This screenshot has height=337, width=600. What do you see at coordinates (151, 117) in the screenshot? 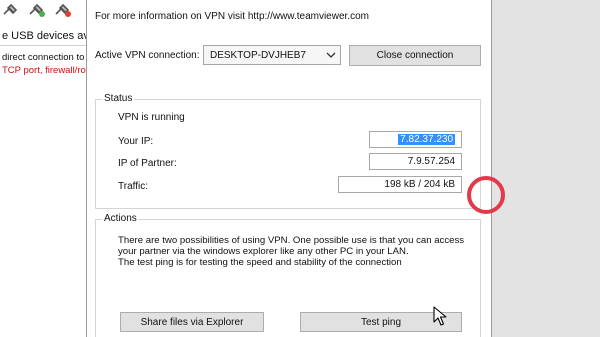
I see `vpn-running-text: VPN is running` at bounding box center [151, 117].